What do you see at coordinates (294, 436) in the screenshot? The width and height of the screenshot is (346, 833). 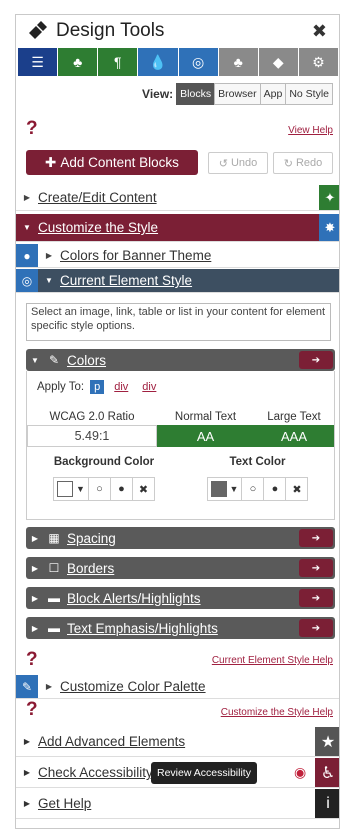 I see `large-text-result: AAA` at bounding box center [294, 436].